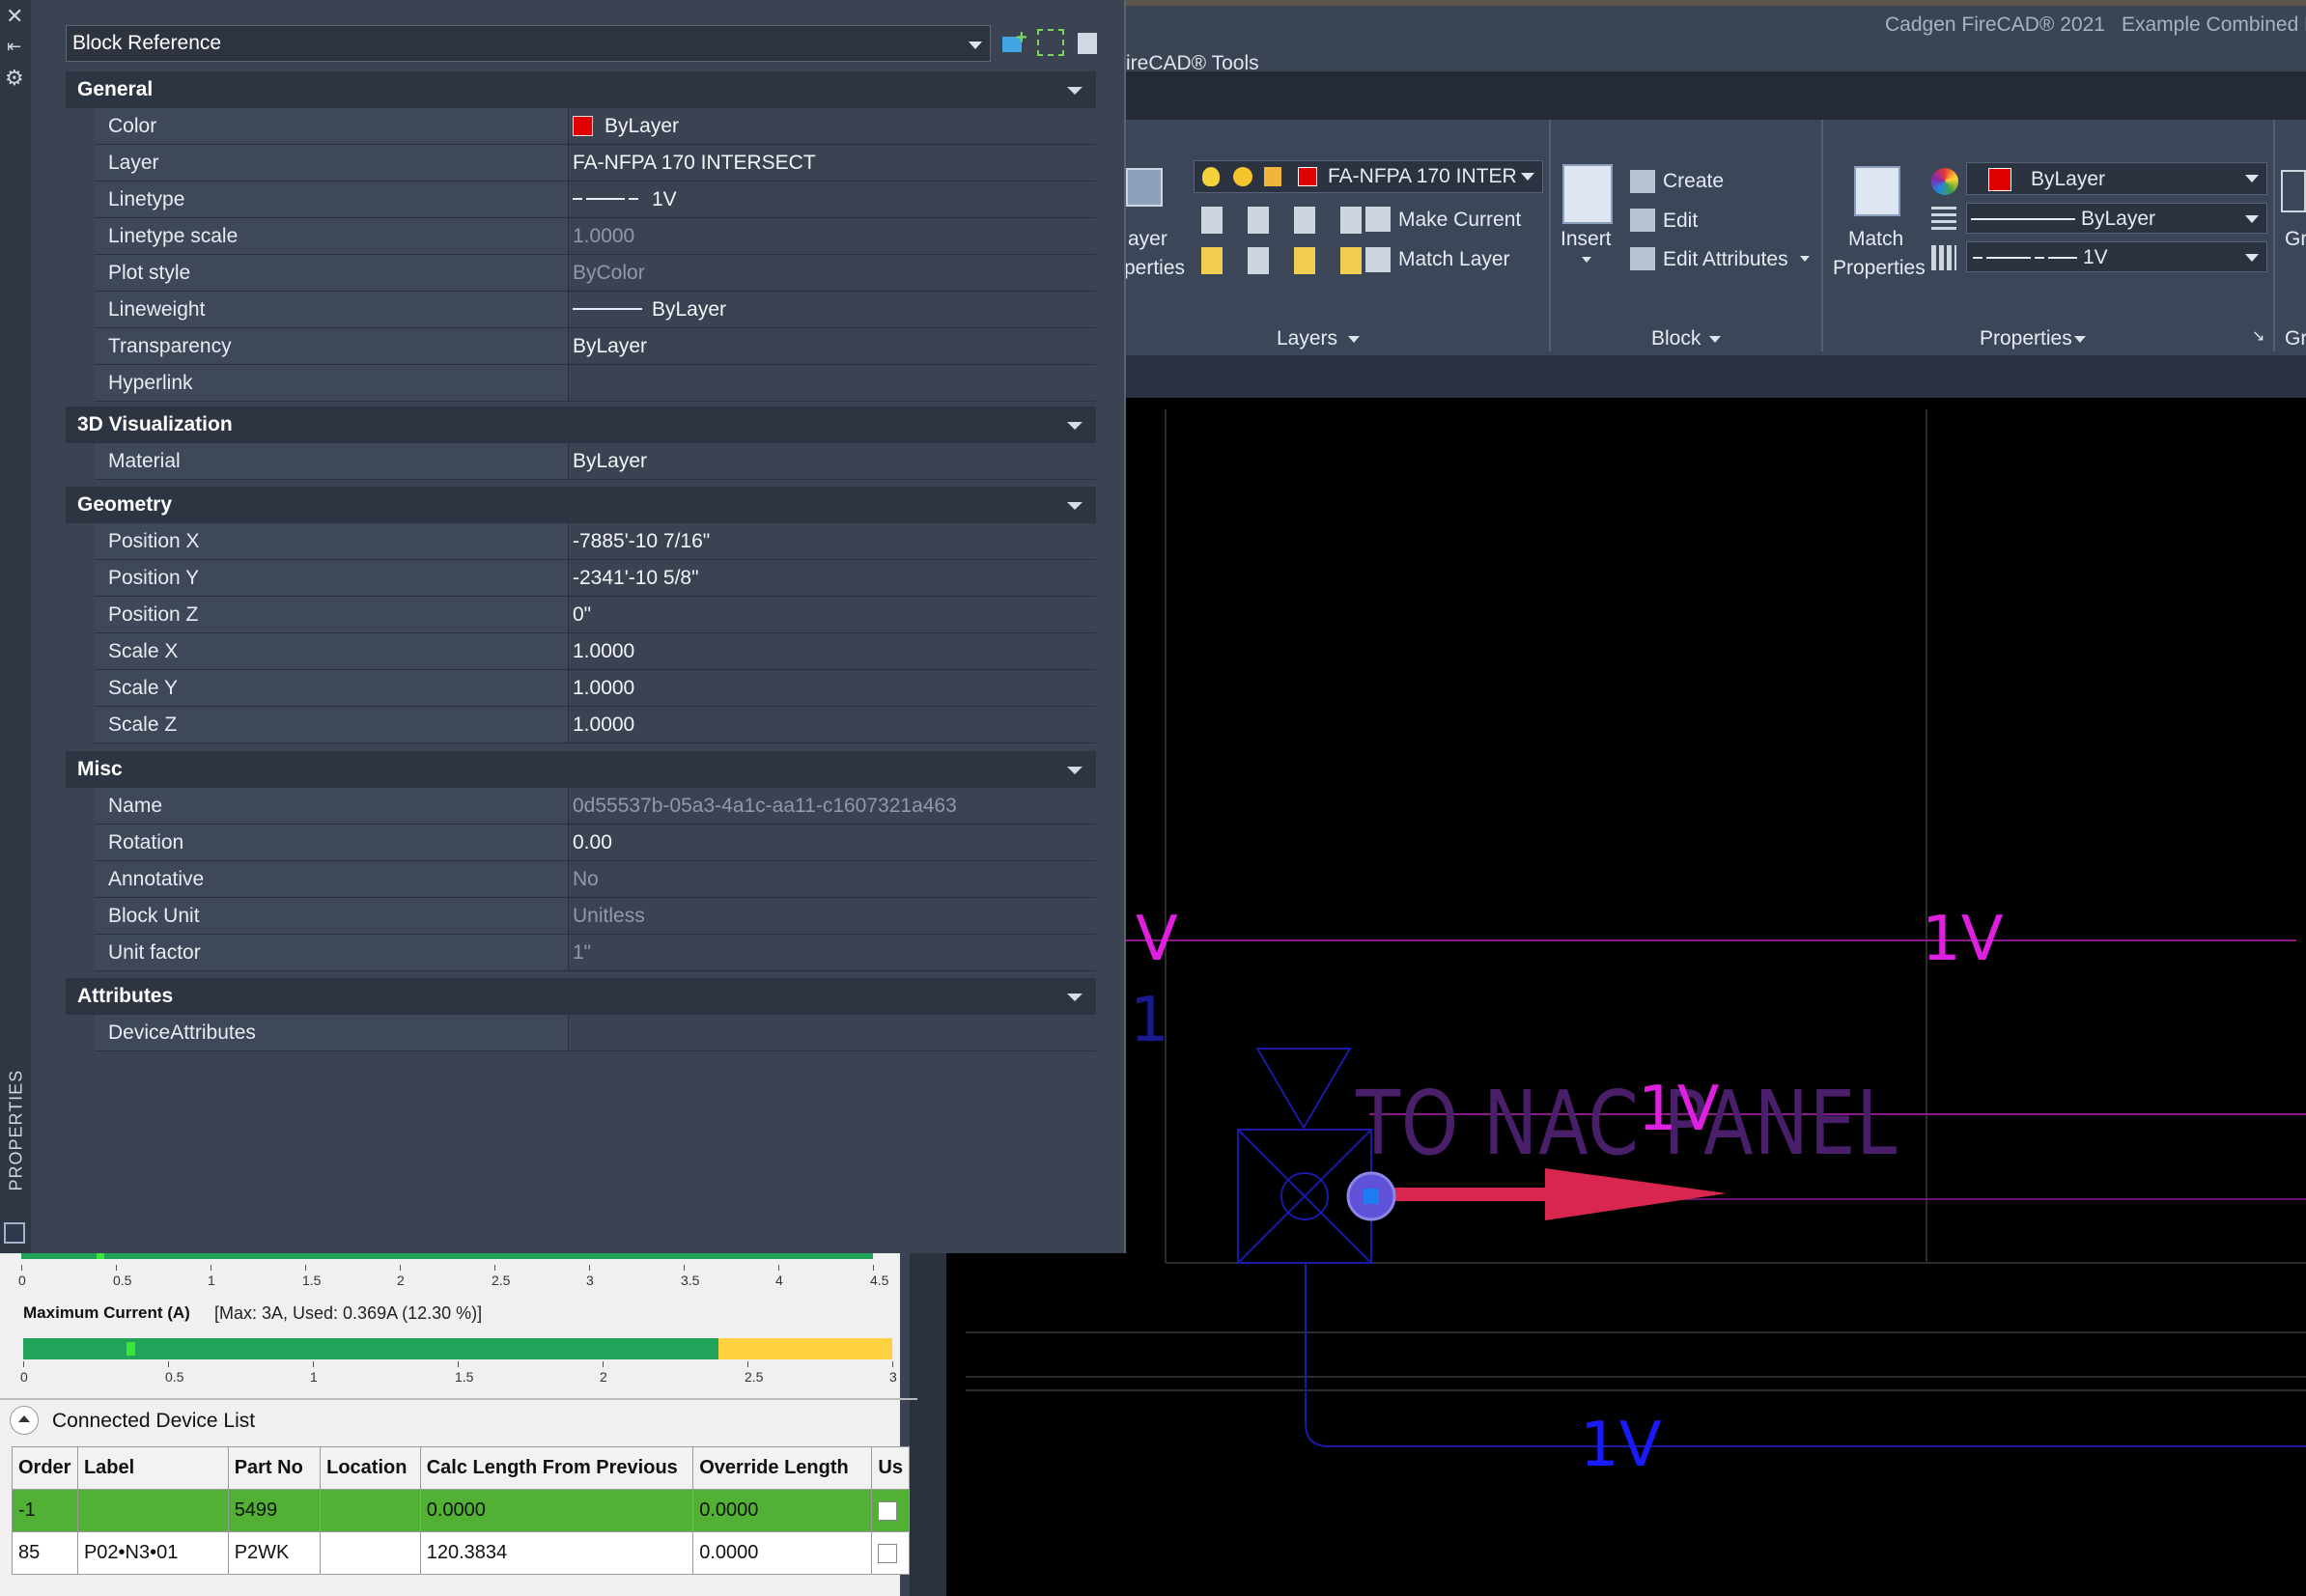 The image size is (2306, 1596). I want to click on palette-icon, so click(14, 1233).